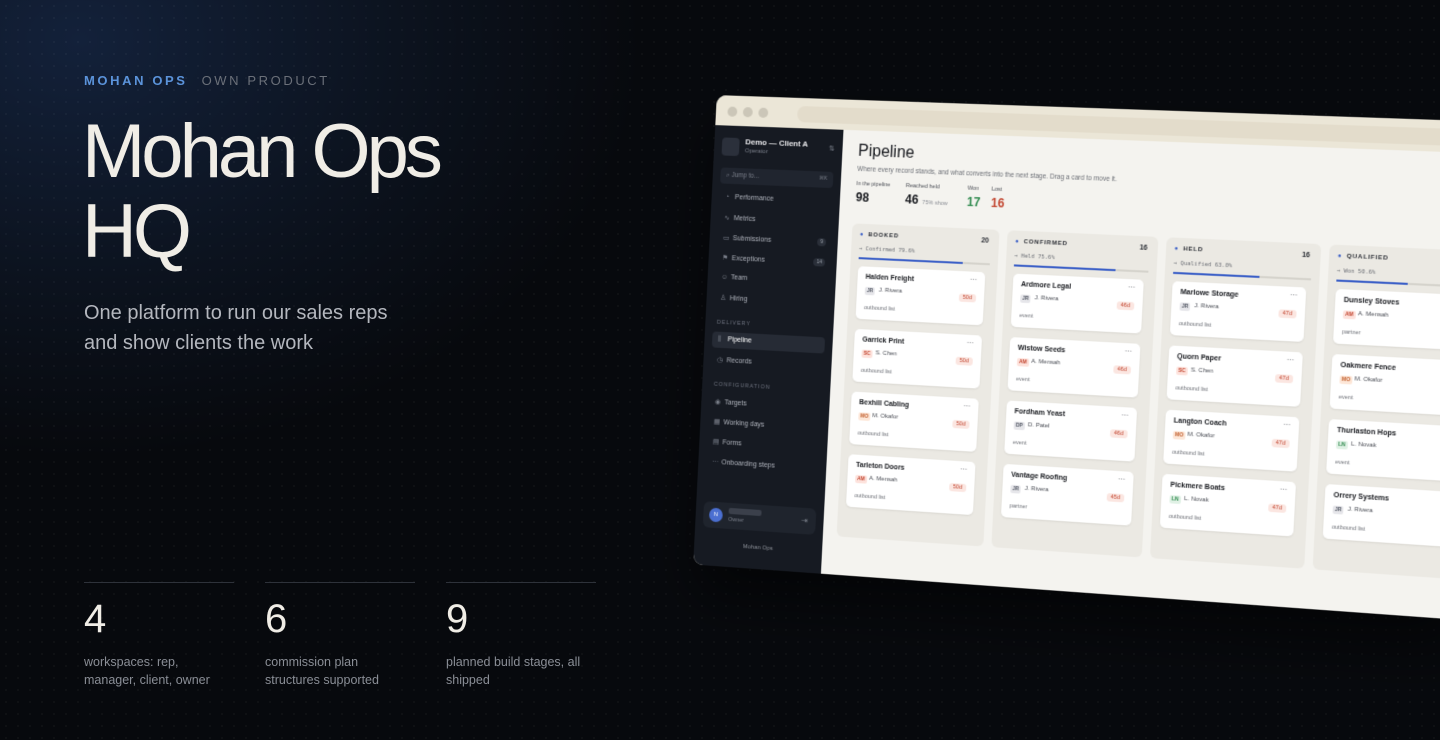 This screenshot has width=1440, height=740. Describe the element at coordinates (1234, 376) in the screenshot. I see `record-card: Quorn Paper ··· SC S. Chen 47d outbound list` at that location.